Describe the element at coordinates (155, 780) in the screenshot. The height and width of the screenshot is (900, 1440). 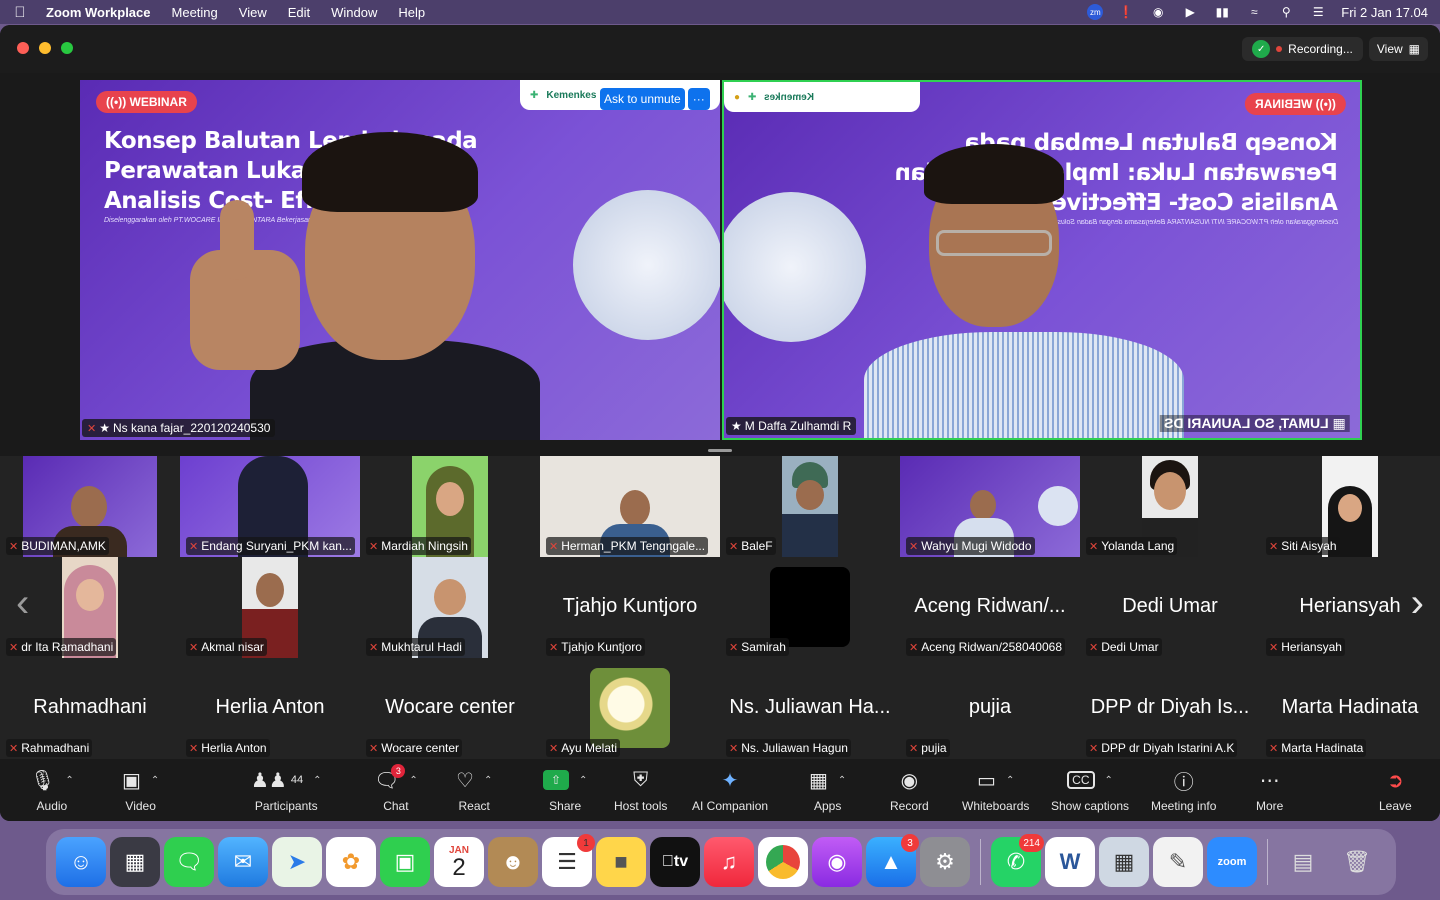
I see `video-options-caret-icon: ⌃` at that location.